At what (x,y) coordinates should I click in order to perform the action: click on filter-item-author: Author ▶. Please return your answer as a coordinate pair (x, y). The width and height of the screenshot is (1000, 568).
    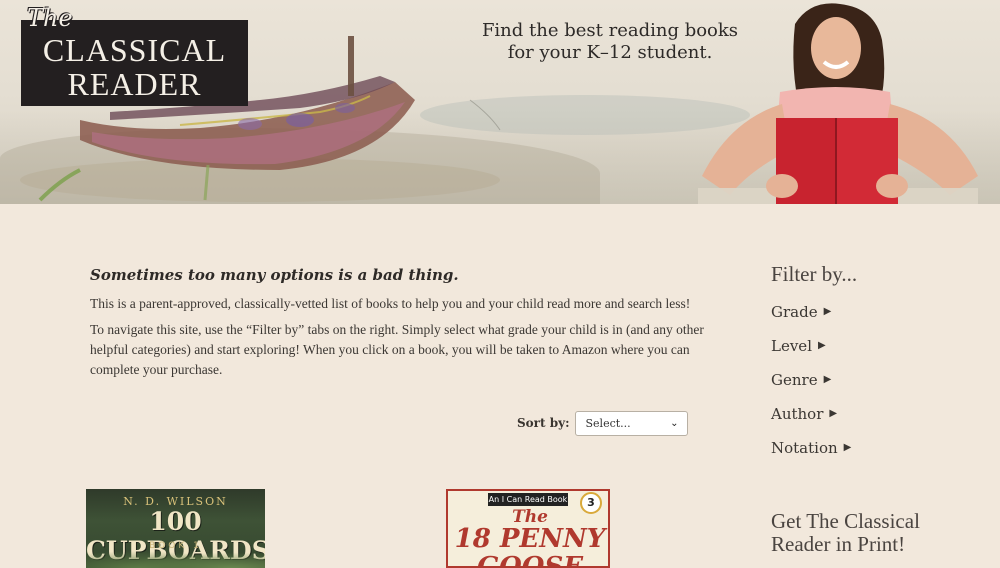
    Looking at the image, I should click on (876, 420).